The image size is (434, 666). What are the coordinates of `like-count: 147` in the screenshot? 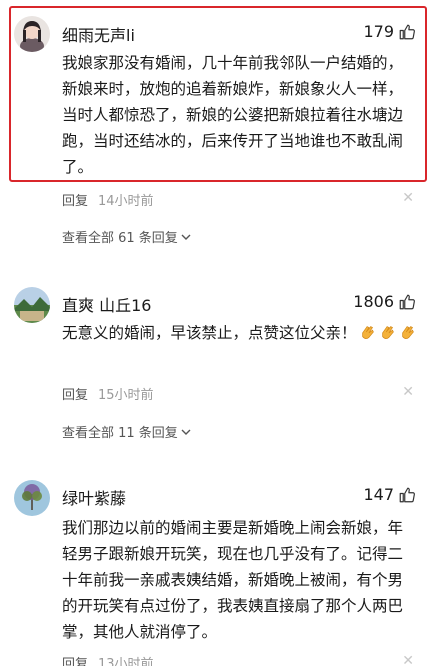 It's located at (378, 494).